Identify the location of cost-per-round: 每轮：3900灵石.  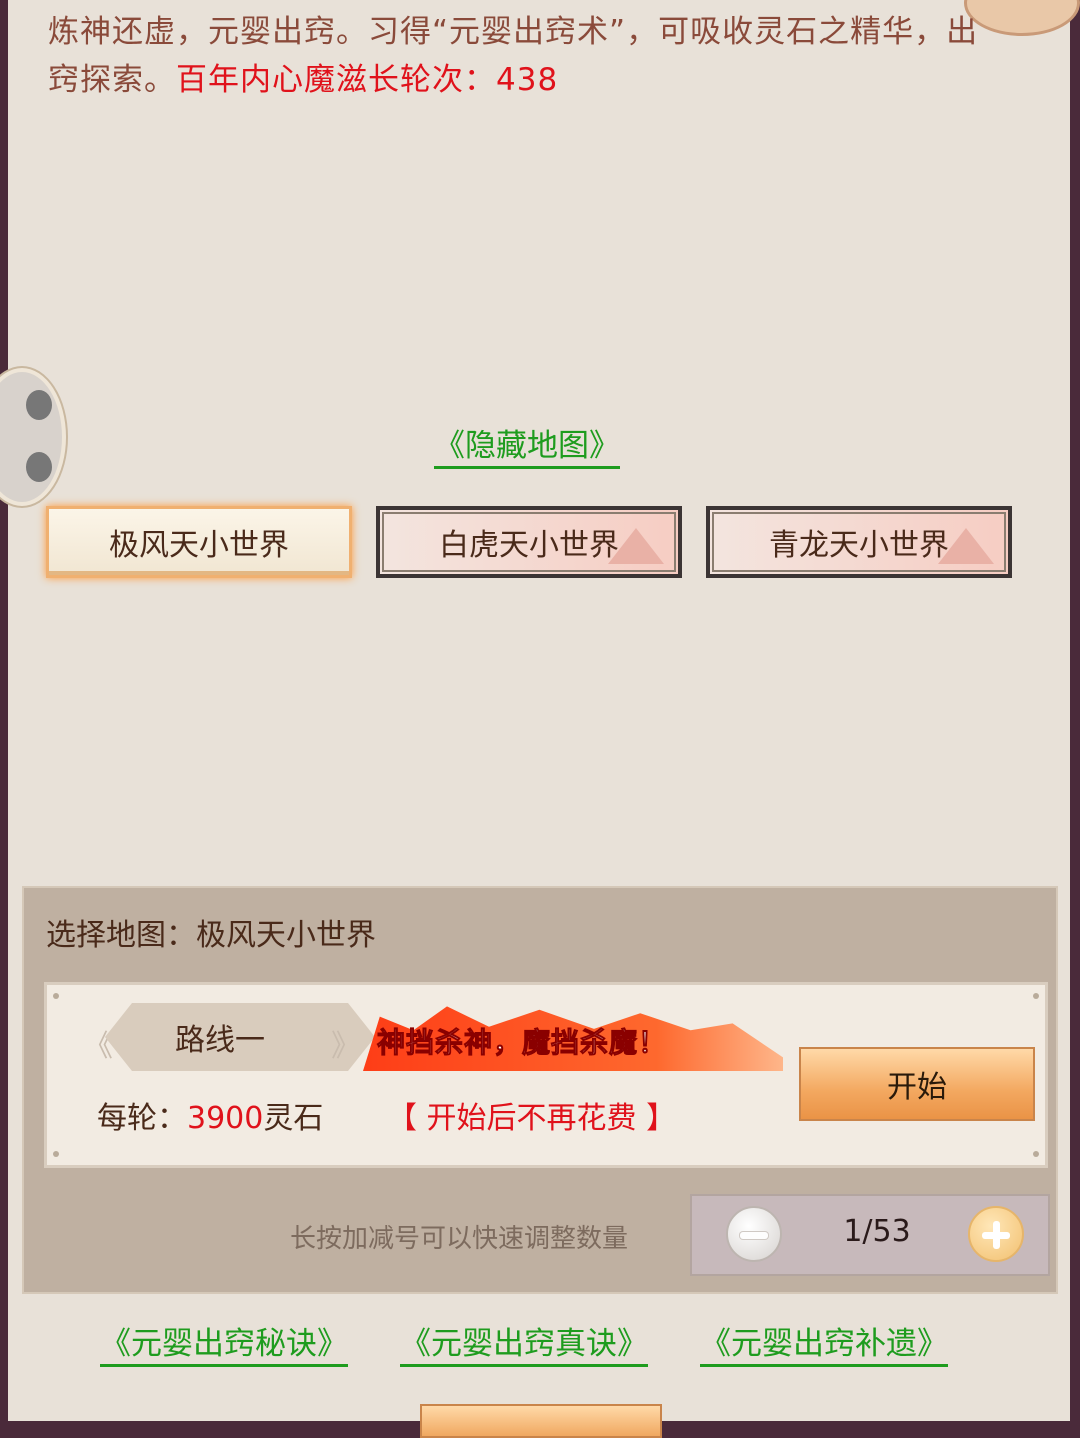
(210, 1115).